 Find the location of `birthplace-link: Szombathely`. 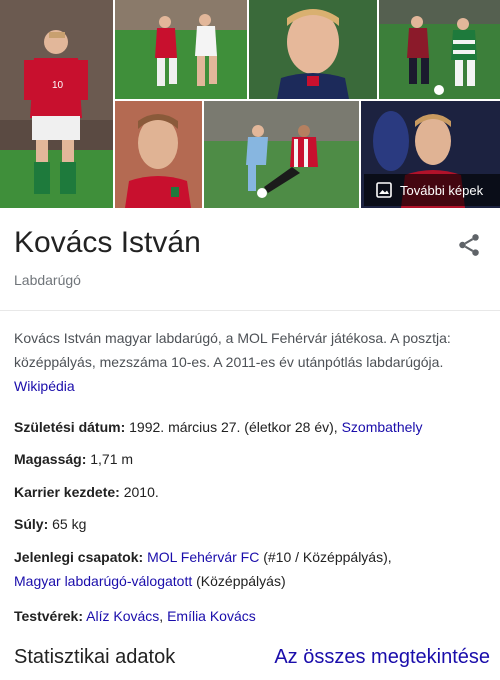

birthplace-link: Szombathely is located at coordinates (382, 427).